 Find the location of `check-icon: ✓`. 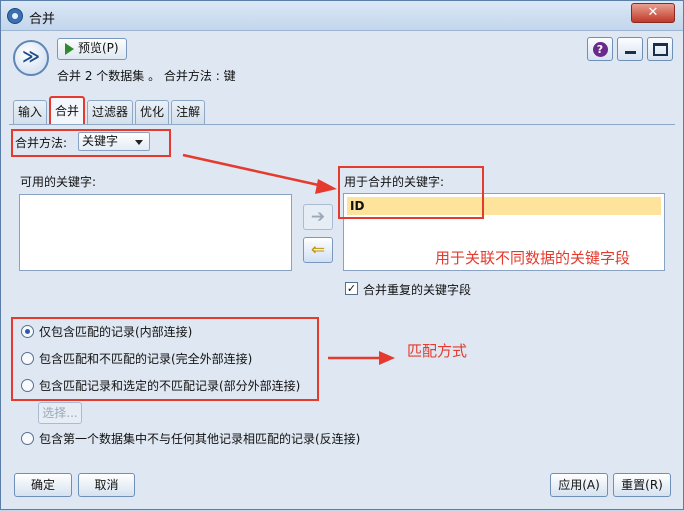

check-icon: ✓ is located at coordinates (351, 288).